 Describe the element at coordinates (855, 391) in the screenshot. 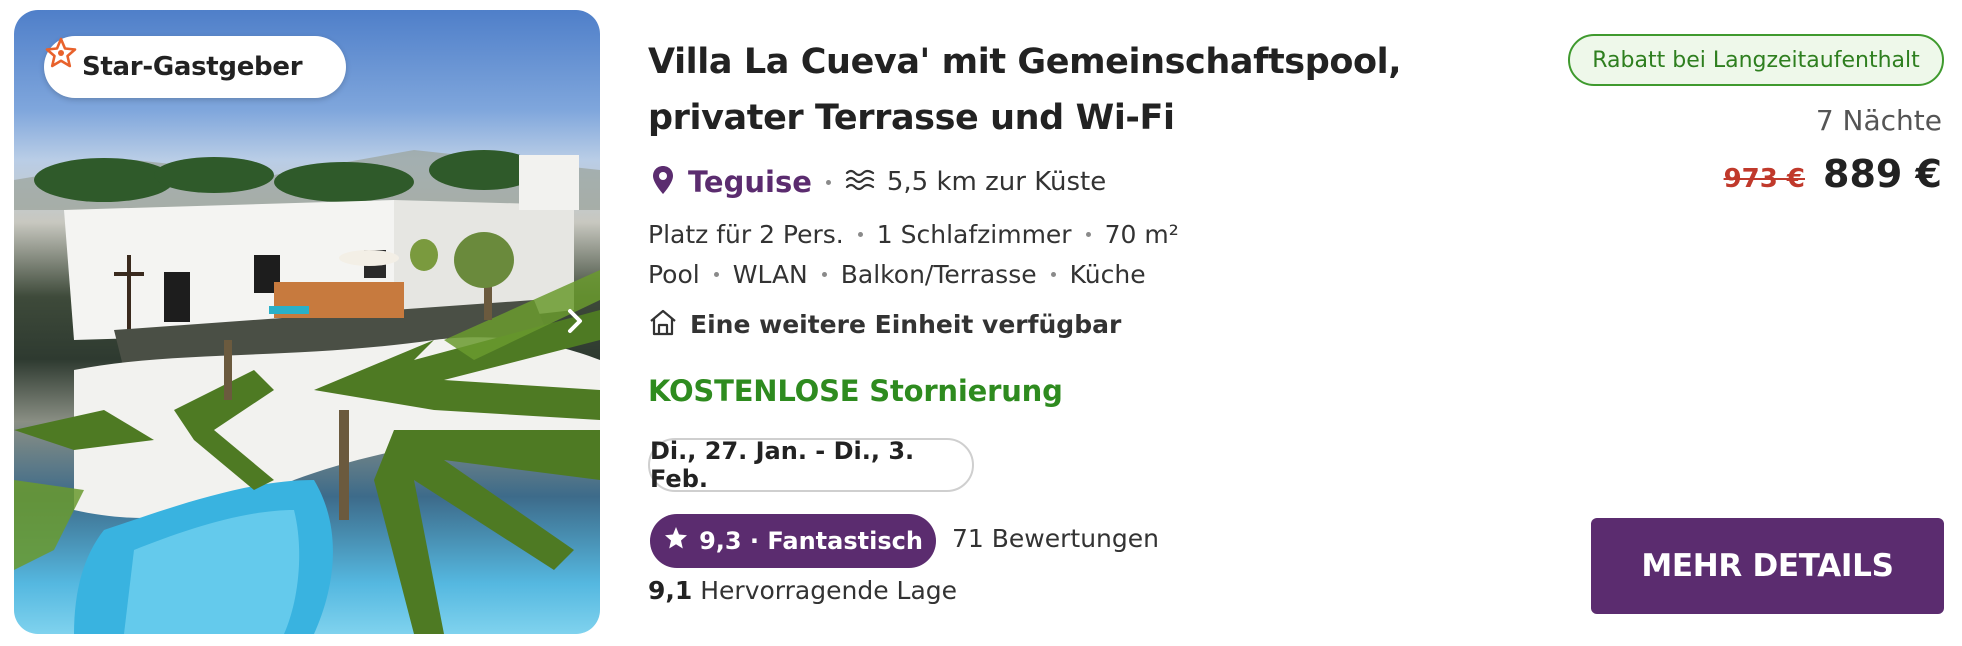

I see `free-cancellation-label: KOSTENLOSE Stornierung` at that location.